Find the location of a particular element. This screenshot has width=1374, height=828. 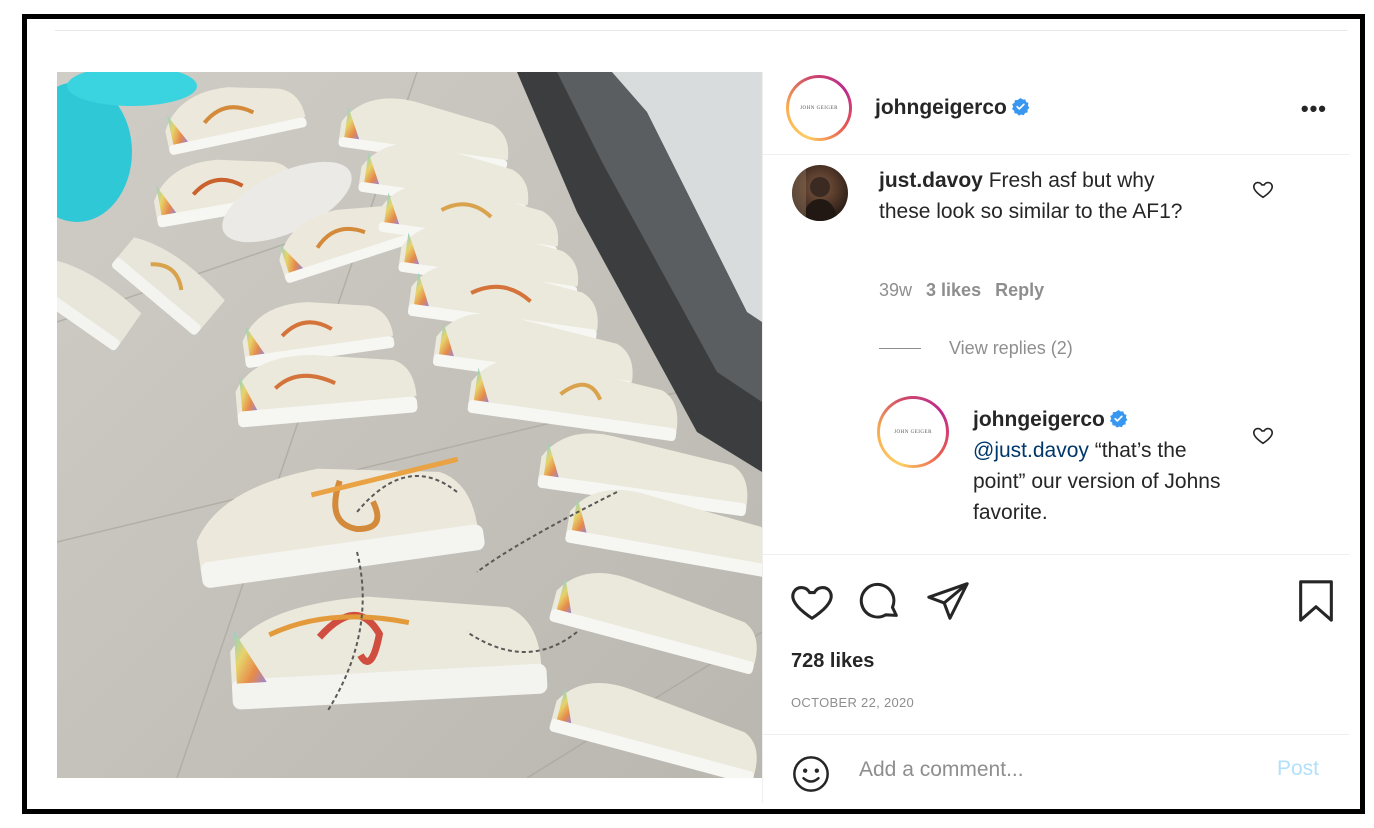

post-comment-button: Post is located at coordinates (1298, 769).